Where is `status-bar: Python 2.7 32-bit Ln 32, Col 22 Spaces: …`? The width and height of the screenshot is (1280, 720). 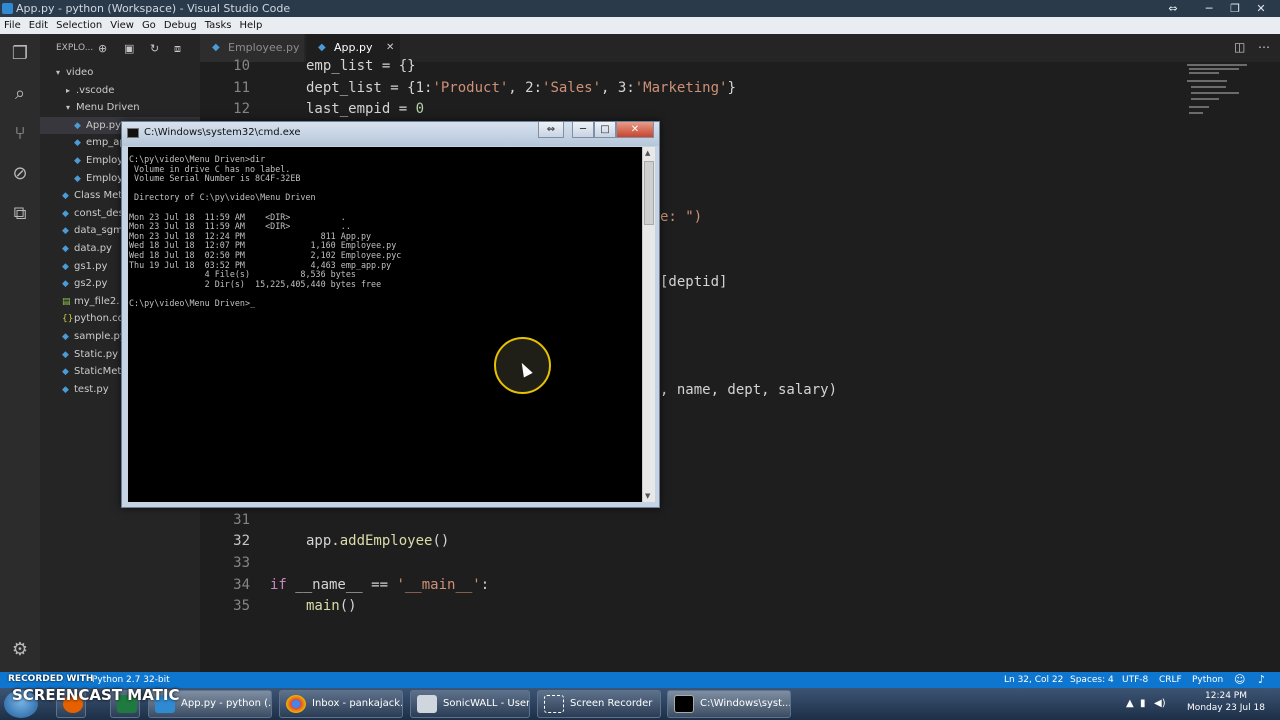
status-bar: Python 2.7 32-bit Ln 32, Col 22 Spaces: … is located at coordinates (640, 680).